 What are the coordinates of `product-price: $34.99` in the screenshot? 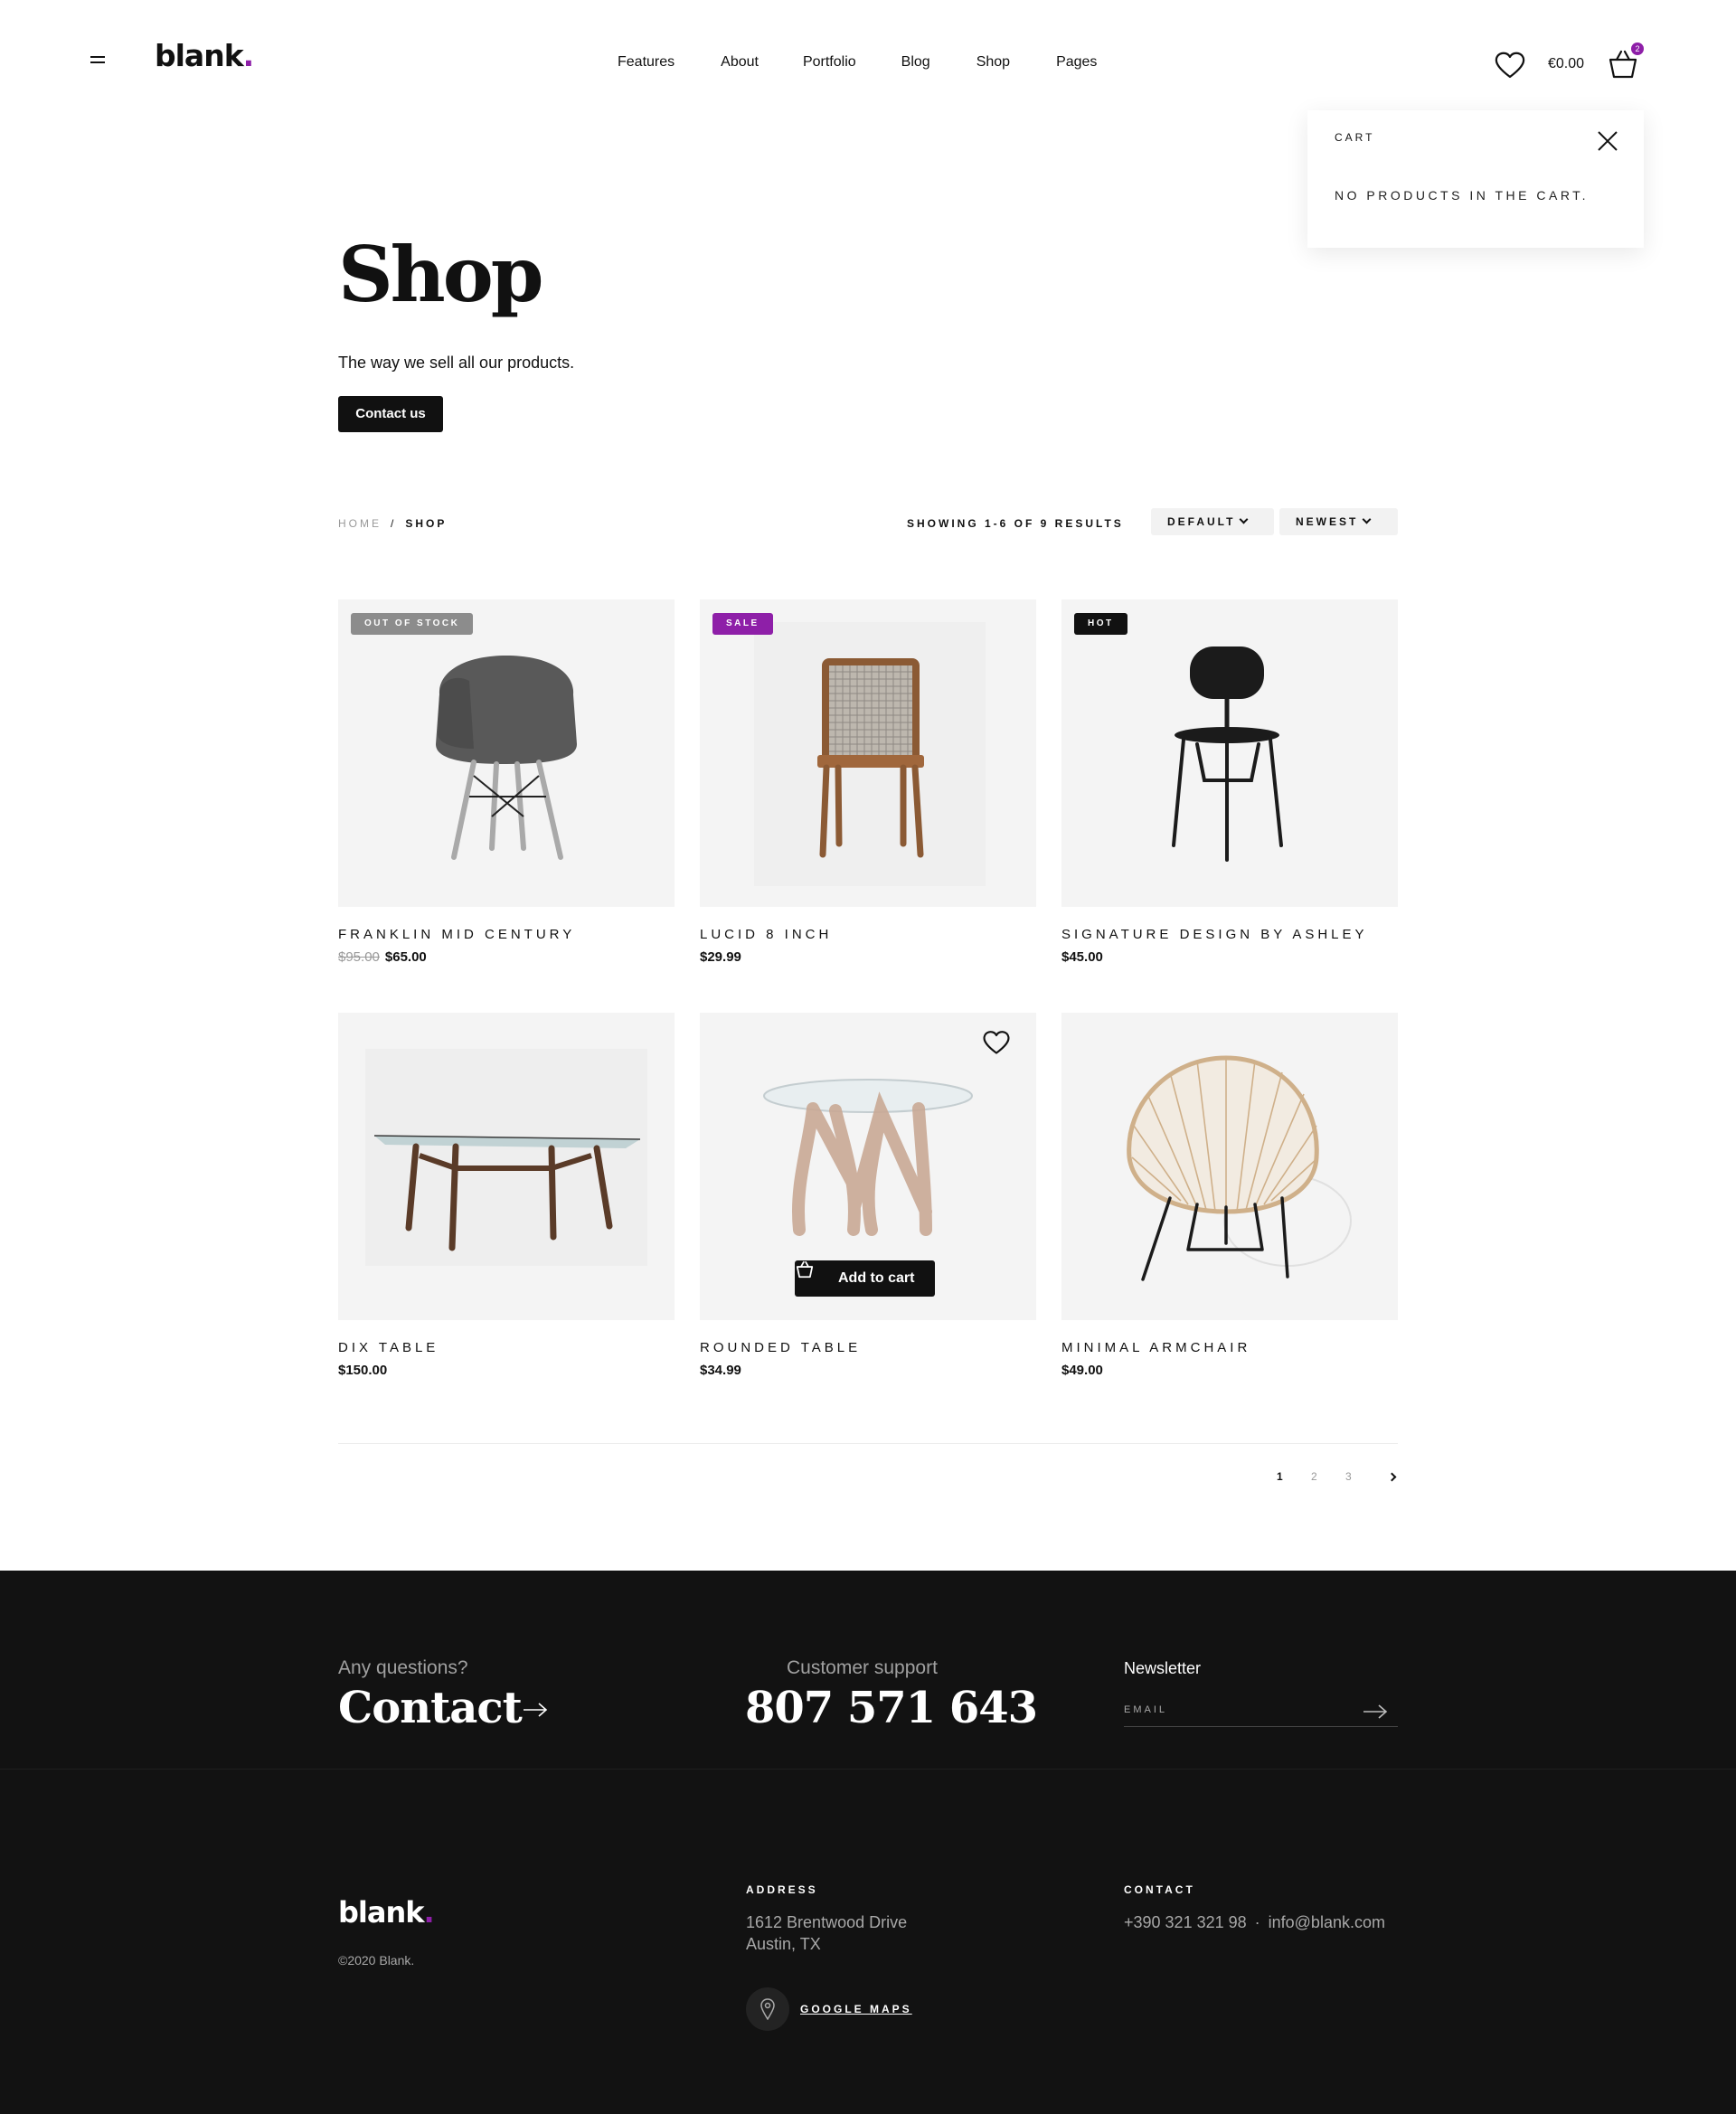 It's located at (721, 1371).